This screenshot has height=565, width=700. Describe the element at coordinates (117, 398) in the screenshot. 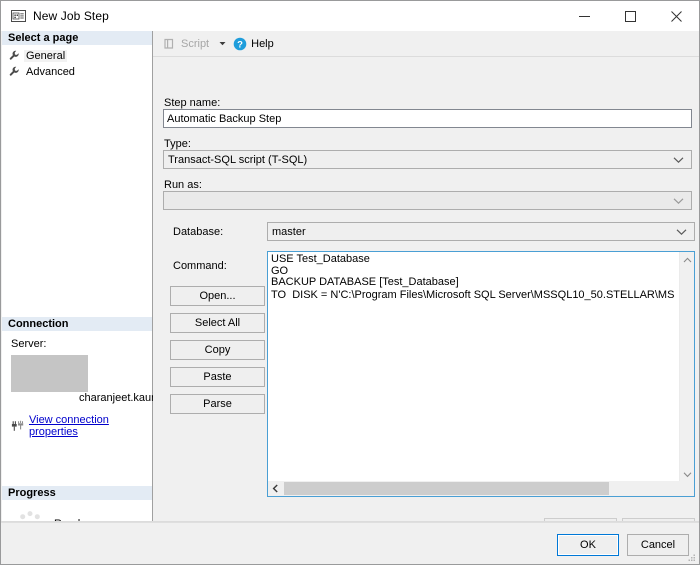

I see `connection-user: charanjeet.kaur` at that location.